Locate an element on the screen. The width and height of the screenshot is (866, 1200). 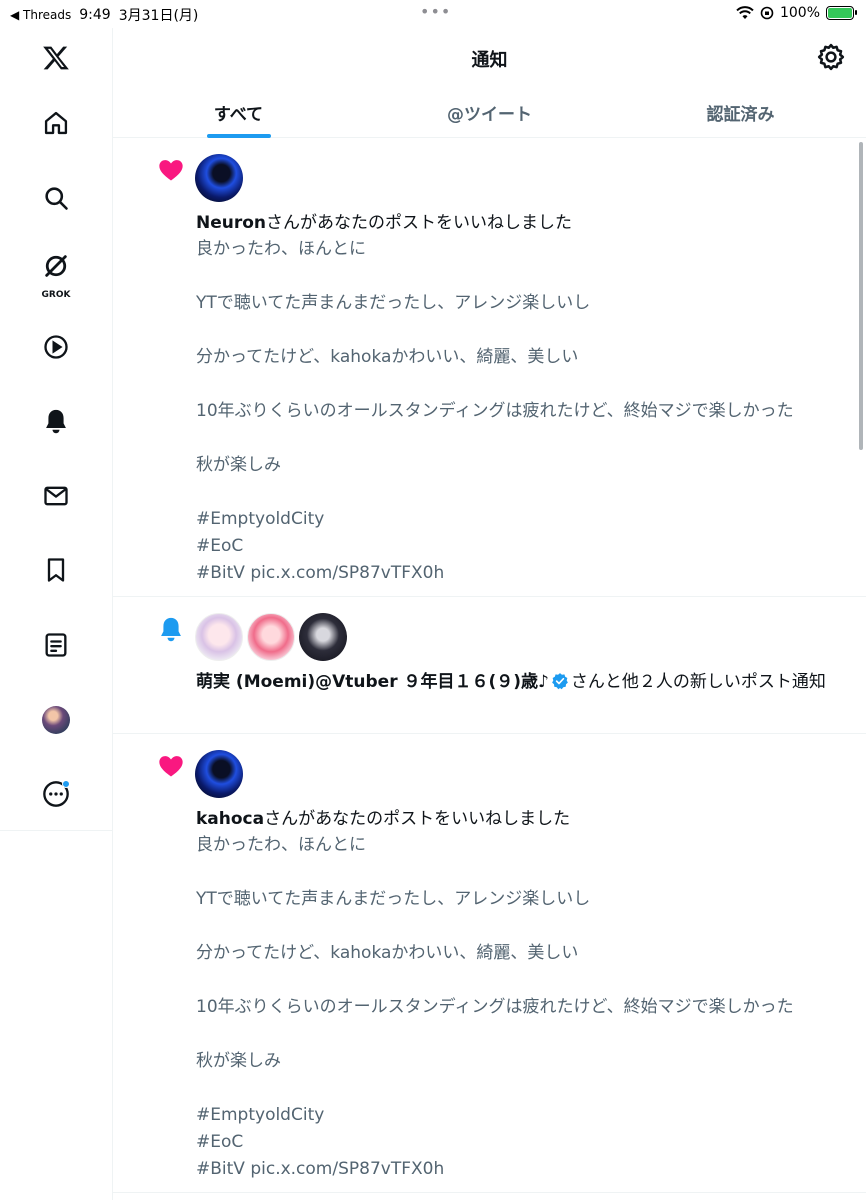
tab-all-label: すべて is located at coordinates (238, 115).